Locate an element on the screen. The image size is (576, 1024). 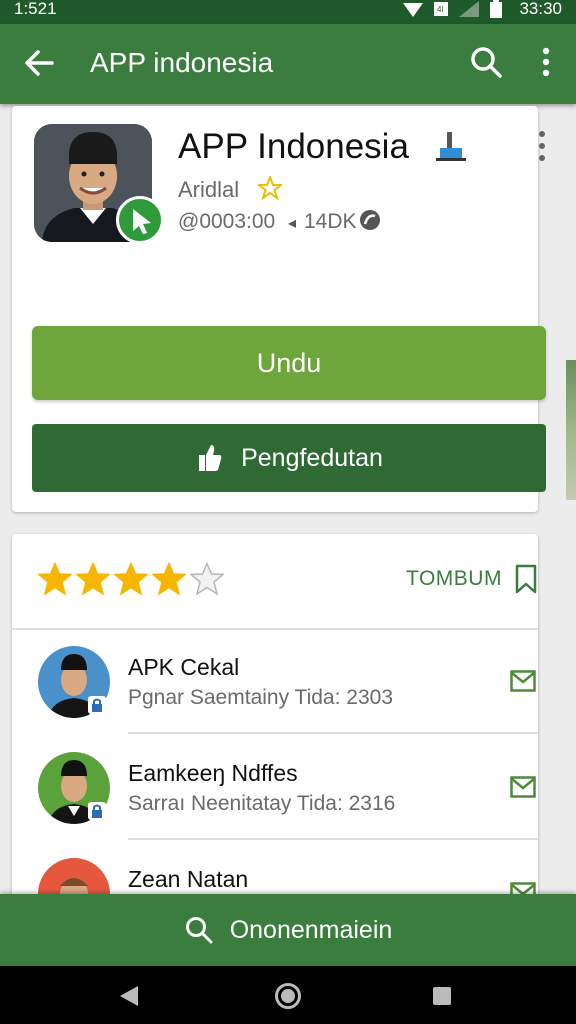
rating-stars is located at coordinates (131, 579).